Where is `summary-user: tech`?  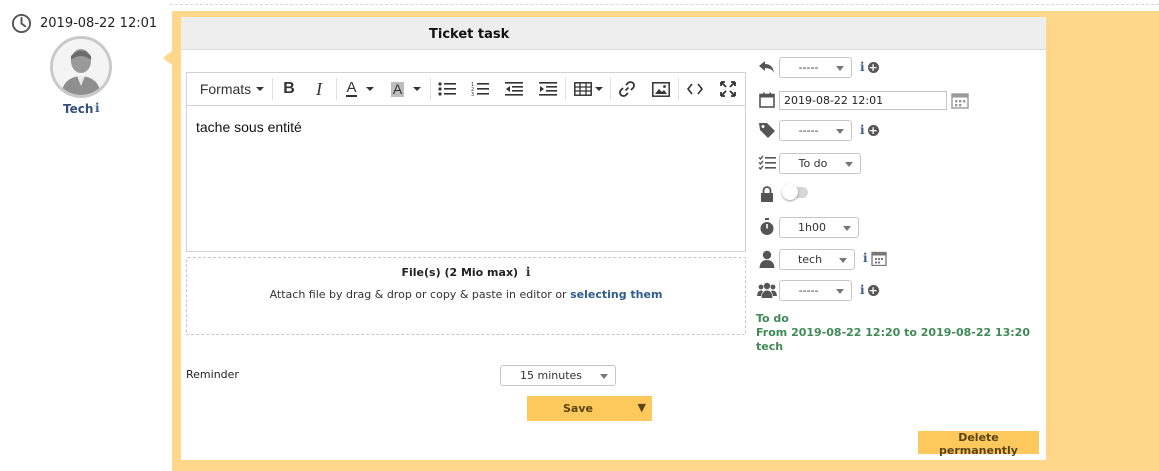 summary-user: tech is located at coordinates (770, 346).